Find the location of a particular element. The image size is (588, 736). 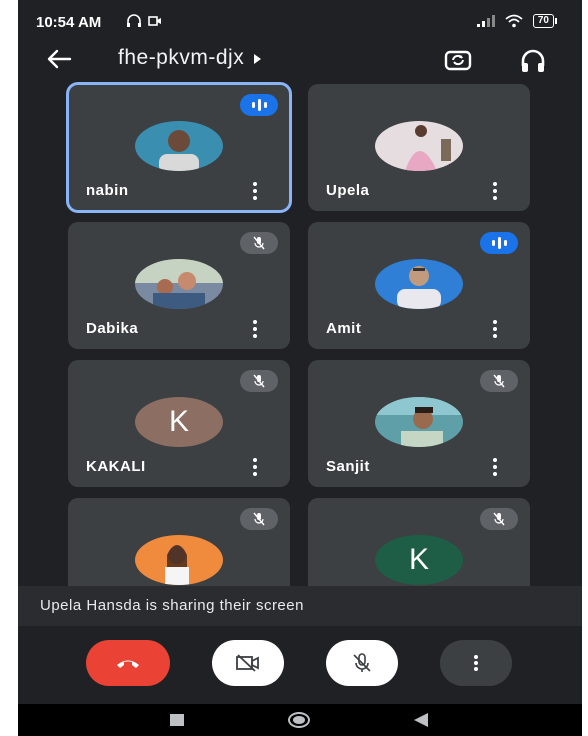

status-time: 10:54 AM is located at coordinates (69, 22).